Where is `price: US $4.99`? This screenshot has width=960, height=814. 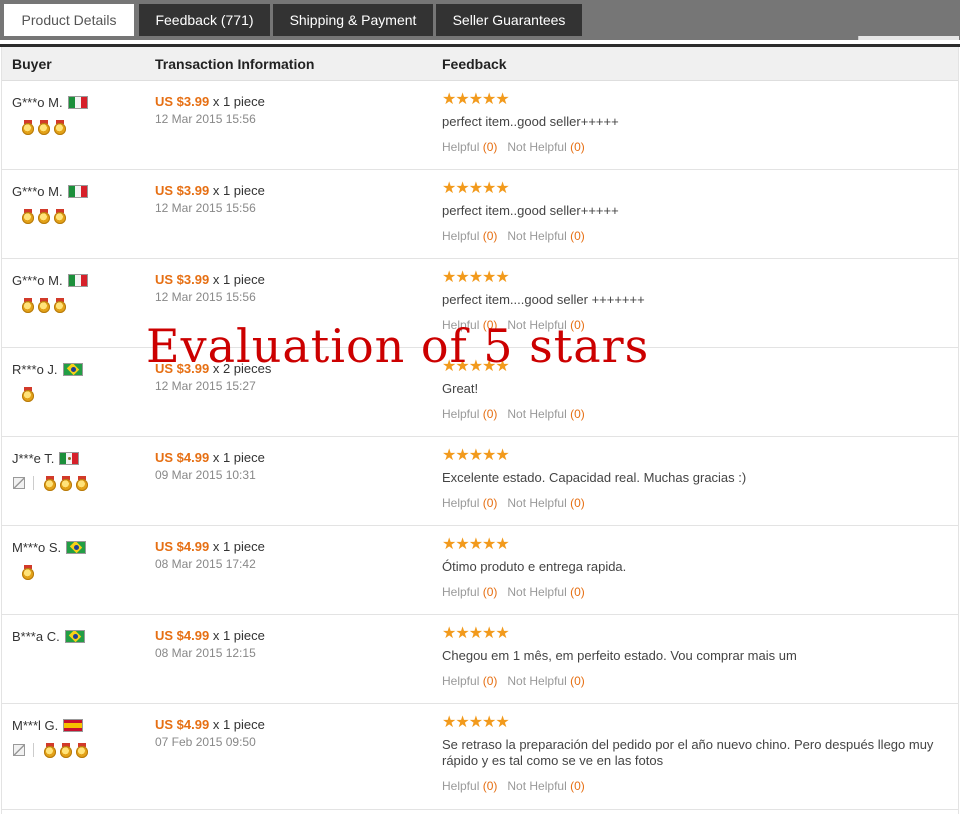
price: US $4.99 is located at coordinates (182, 546).